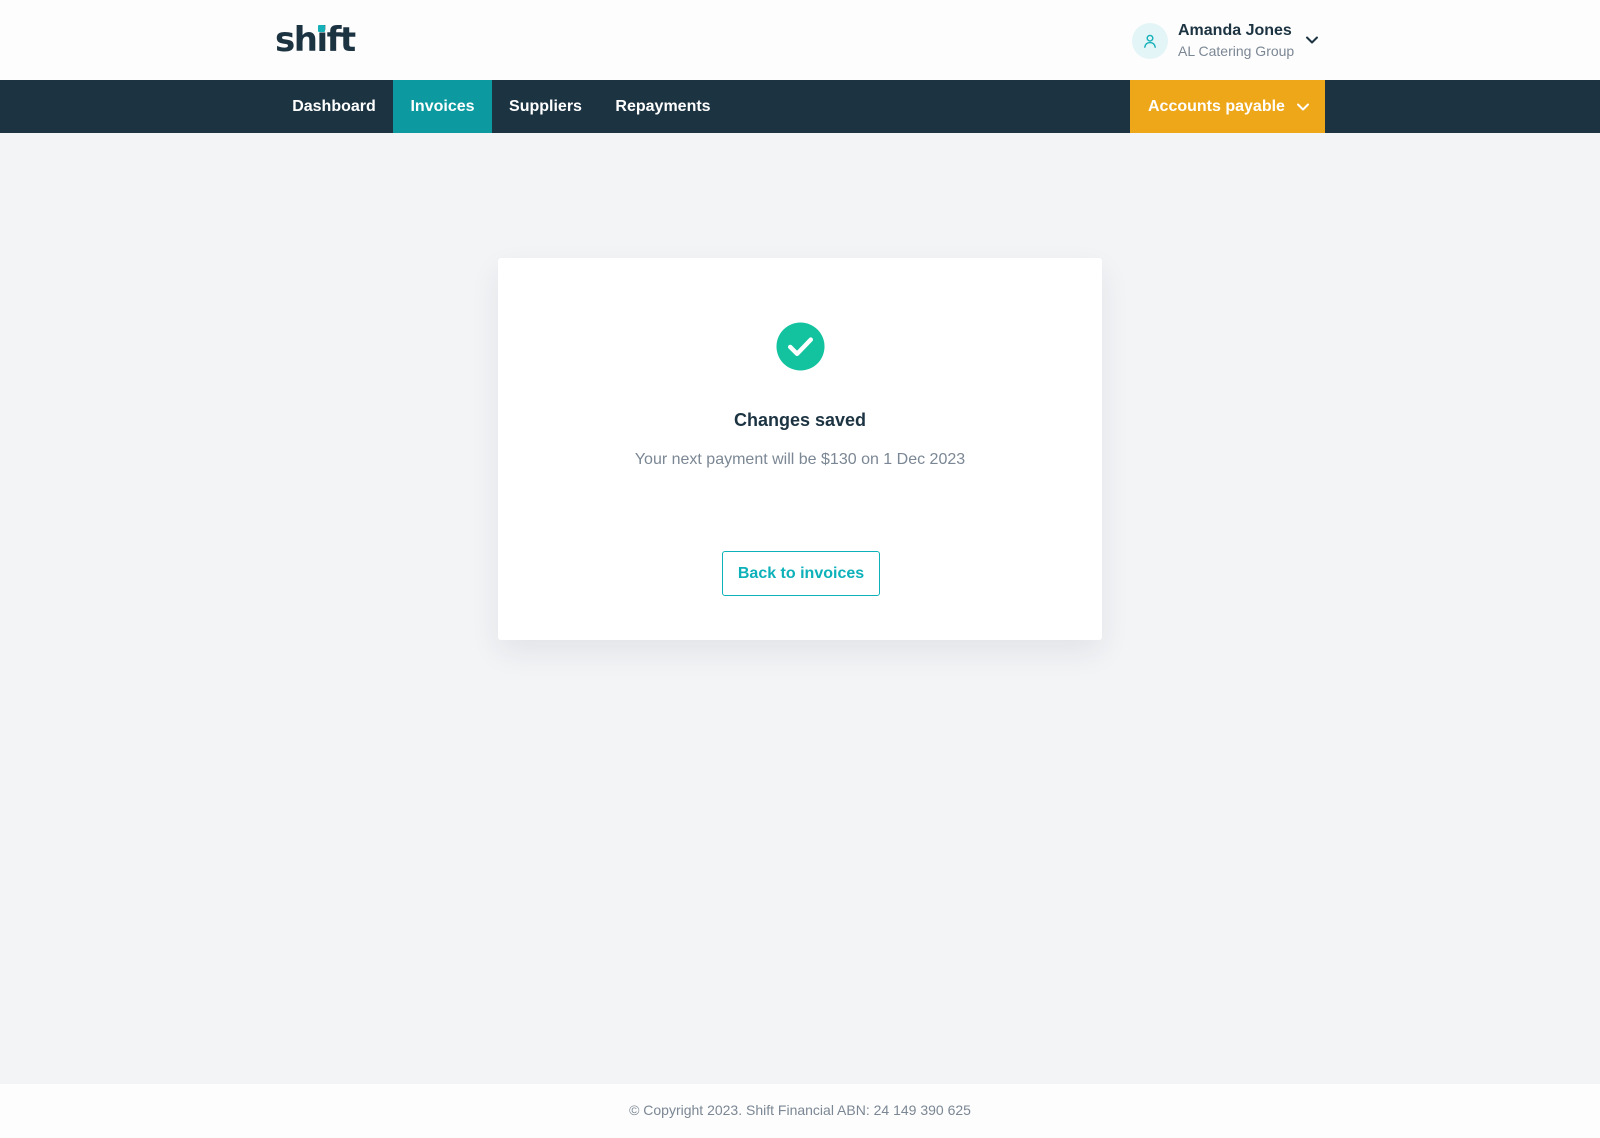 The image size is (1600, 1138). I want to click on user-details: Amanda Jones AL Catering Group, so click(1236, 41).